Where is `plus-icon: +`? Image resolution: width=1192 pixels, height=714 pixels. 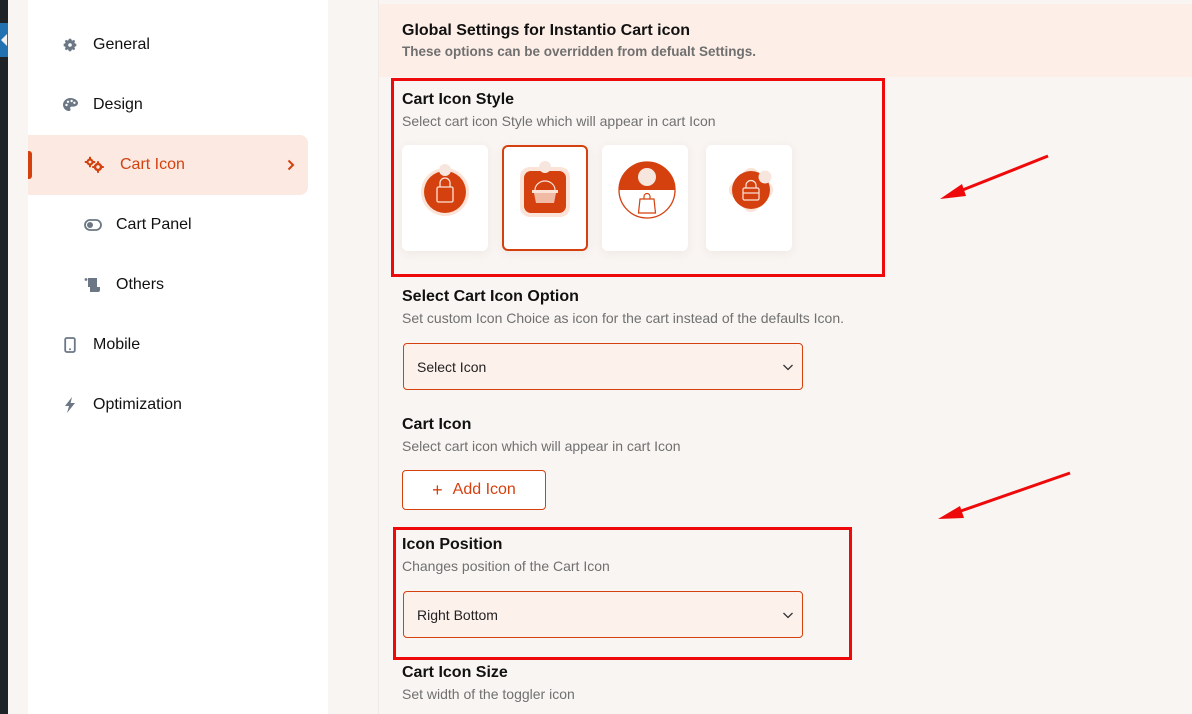
plus-icon: + is located at coordinates (437, 490).